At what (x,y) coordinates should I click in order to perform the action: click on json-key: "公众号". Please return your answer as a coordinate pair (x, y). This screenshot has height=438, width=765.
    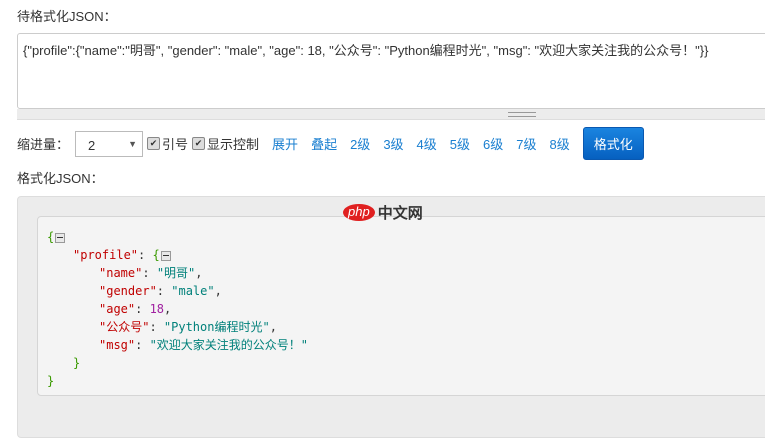
    Looking at the image, I should click on (124, 327).